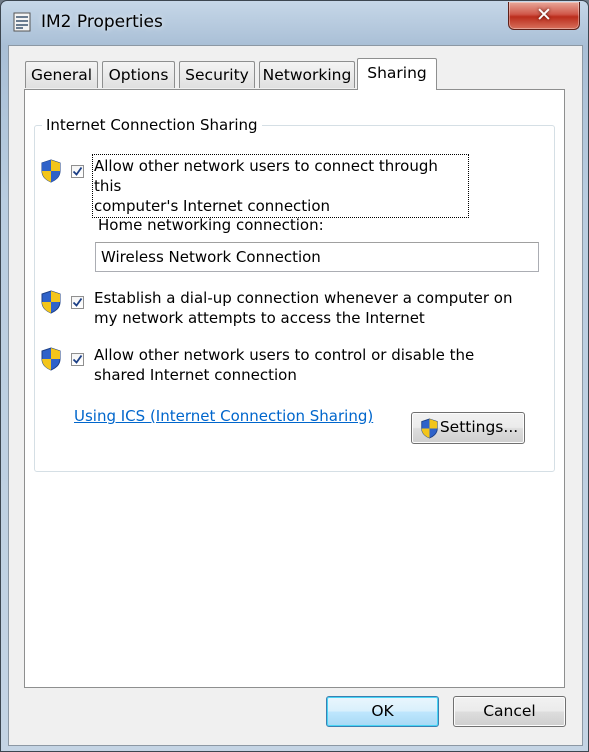  I want to click on tab-security: Security, so click(217, 74).